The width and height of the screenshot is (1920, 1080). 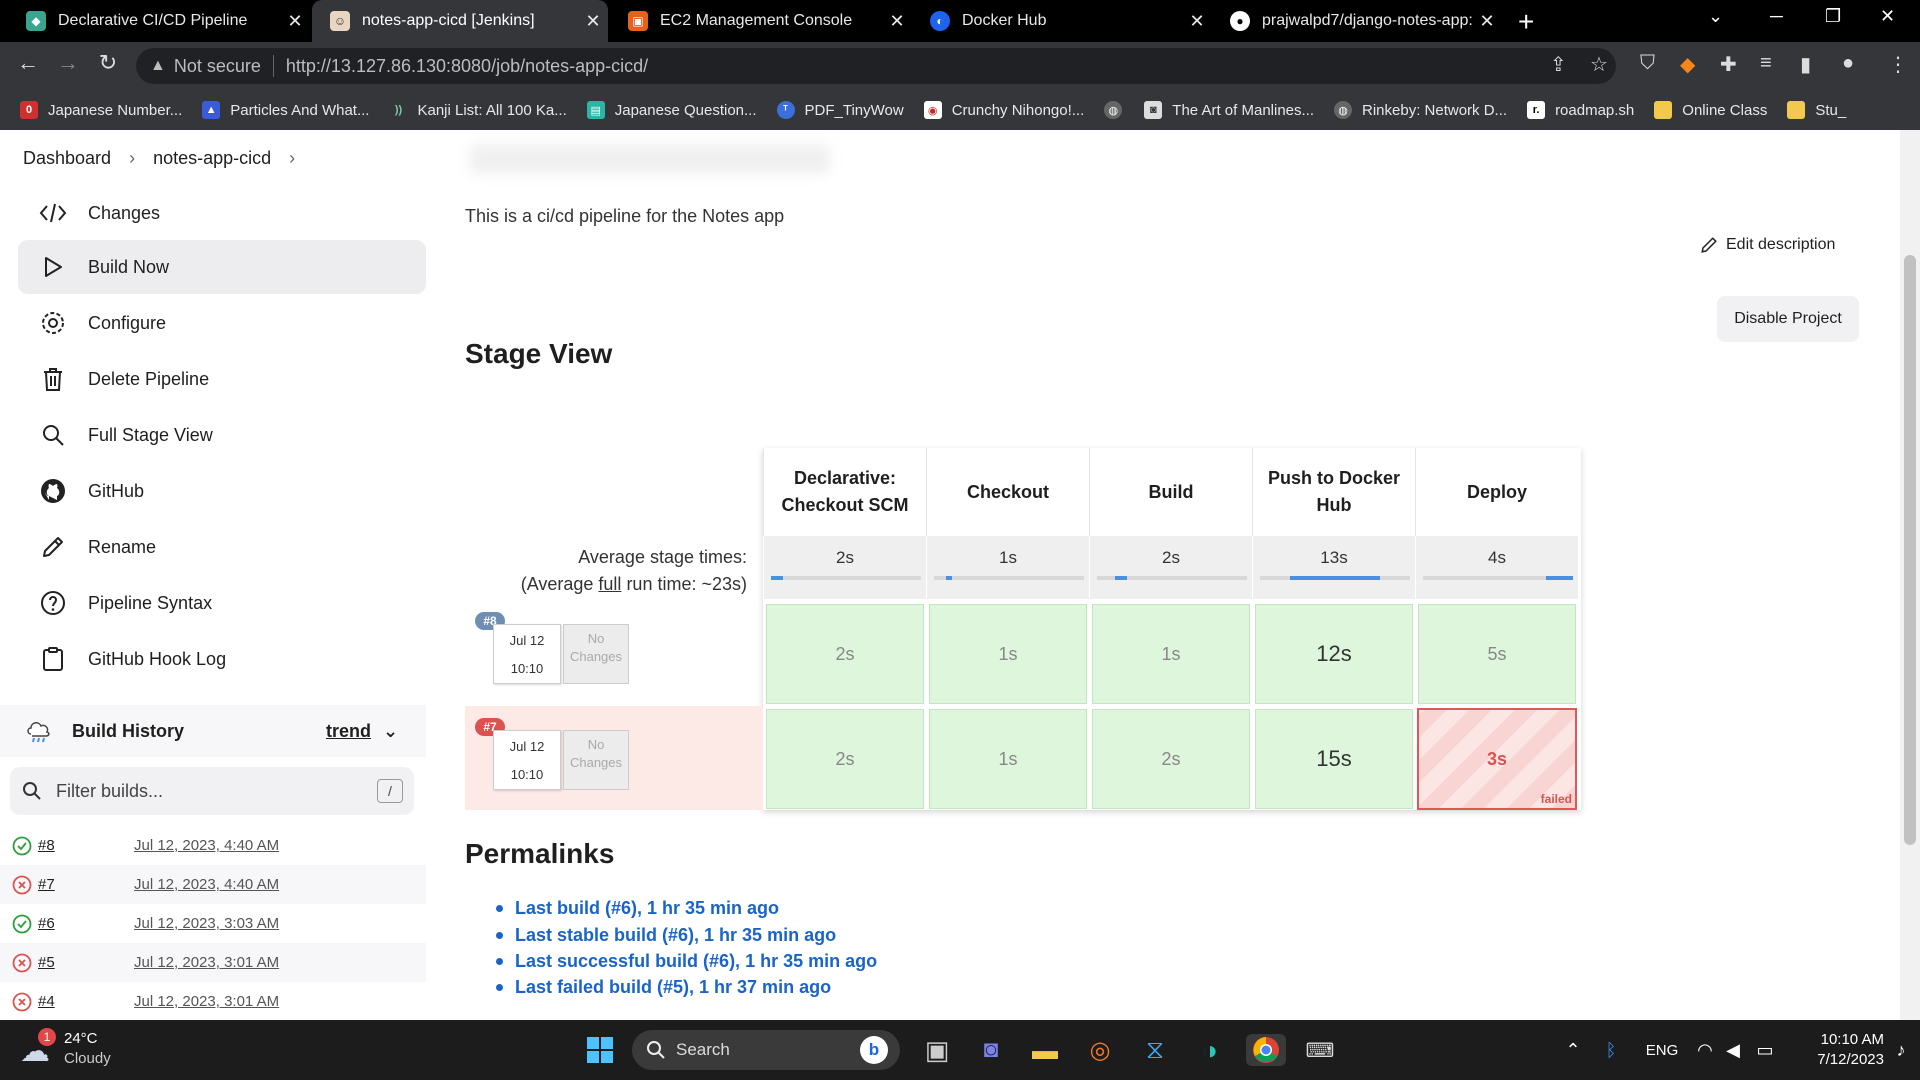 I want to click on tab-declarative-pipeline: ◆ Declarative CI/CD Pipeline ✕, so click(x=159, y=21).